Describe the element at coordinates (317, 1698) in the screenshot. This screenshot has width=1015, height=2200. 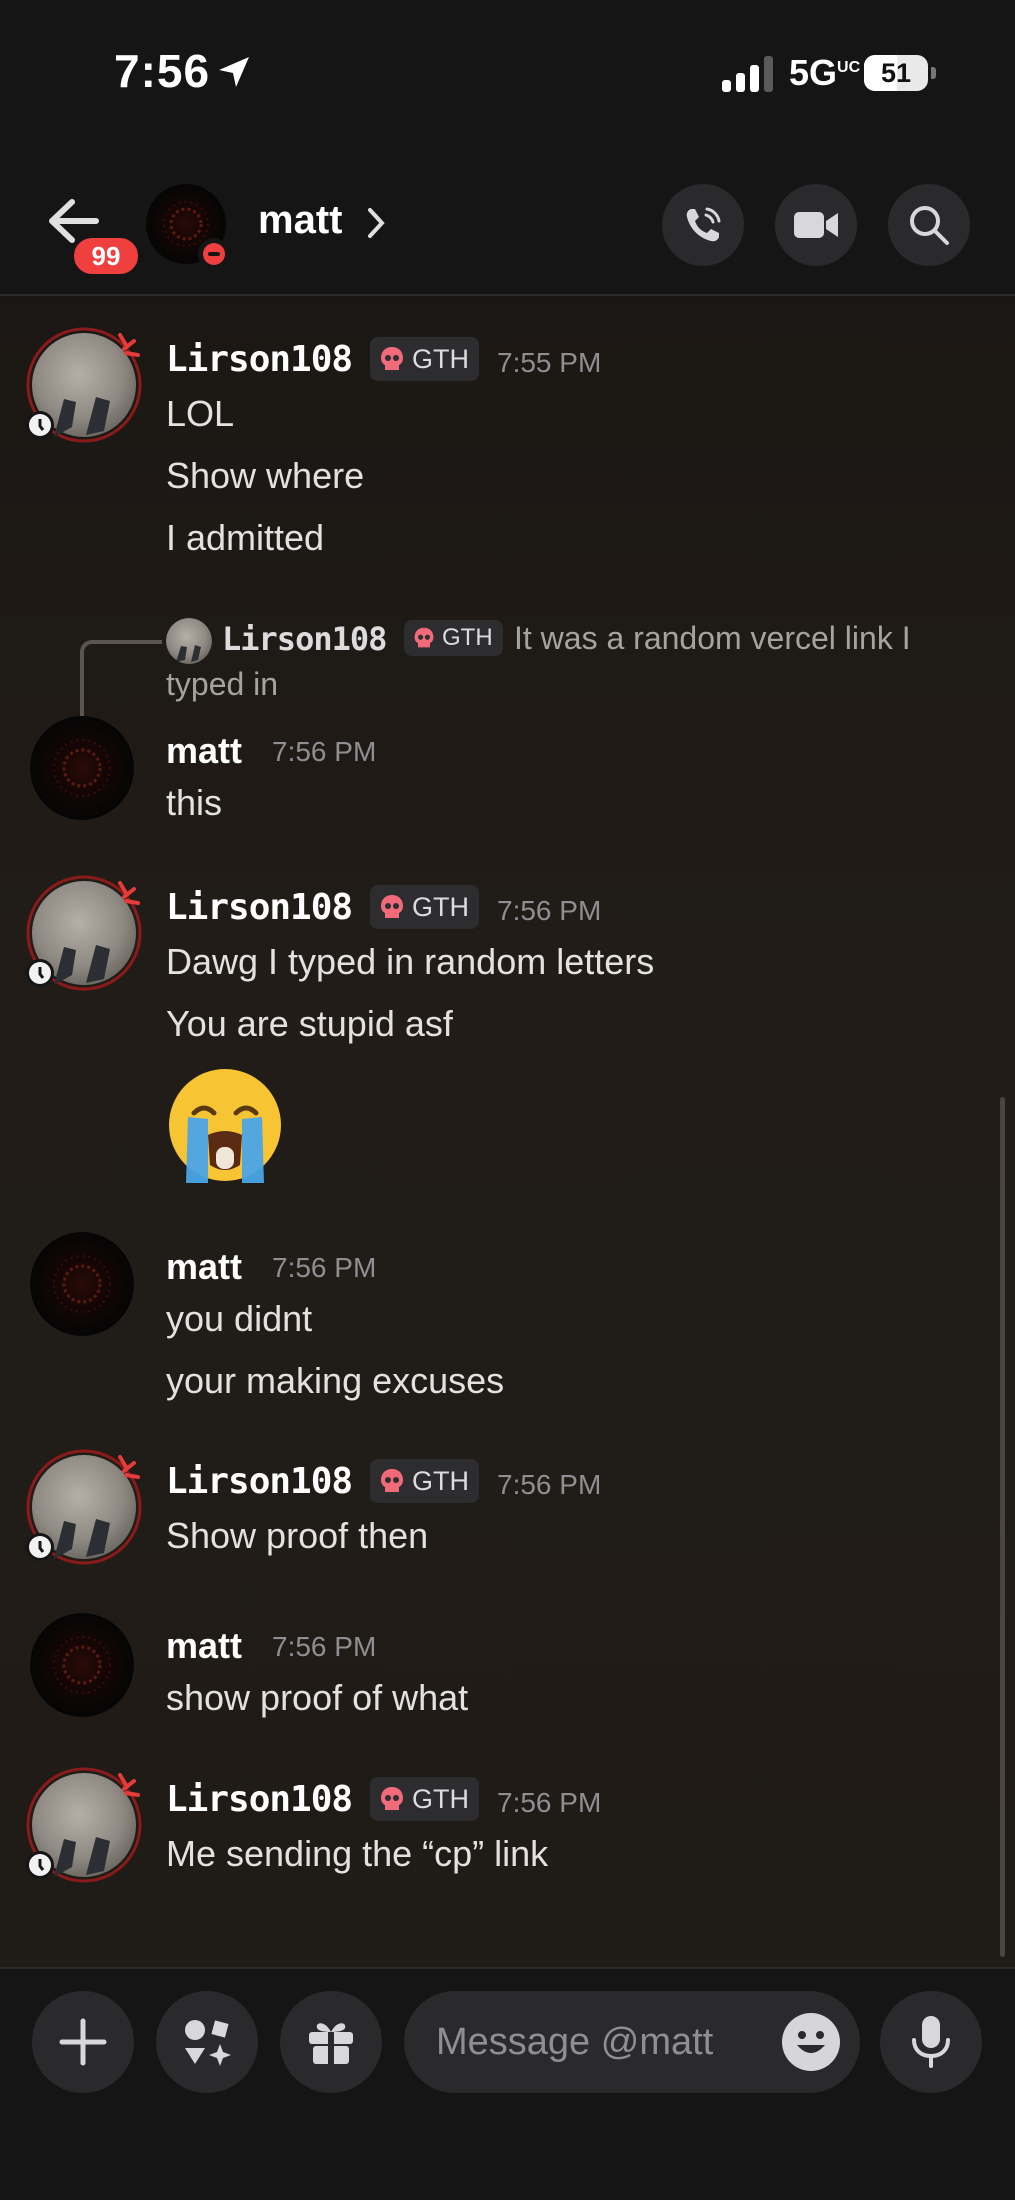
I see `message-text: show proof of what` at that location.